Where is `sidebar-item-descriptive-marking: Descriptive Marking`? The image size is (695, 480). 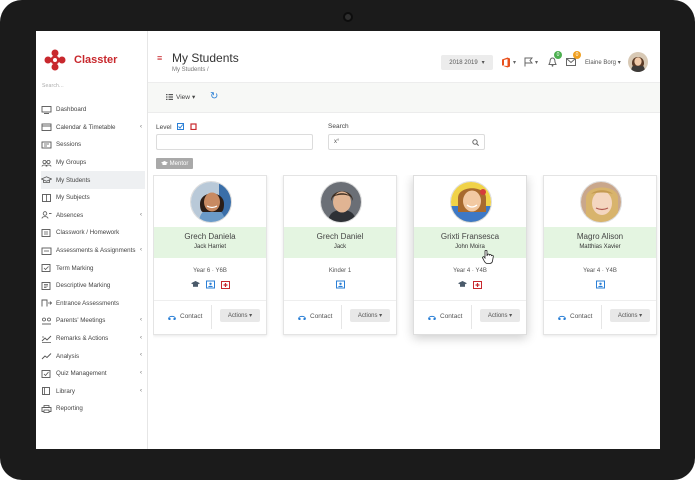 sidebar-item-descriptive-marking: Descriptive Marking is located at coordinates (93, 286).